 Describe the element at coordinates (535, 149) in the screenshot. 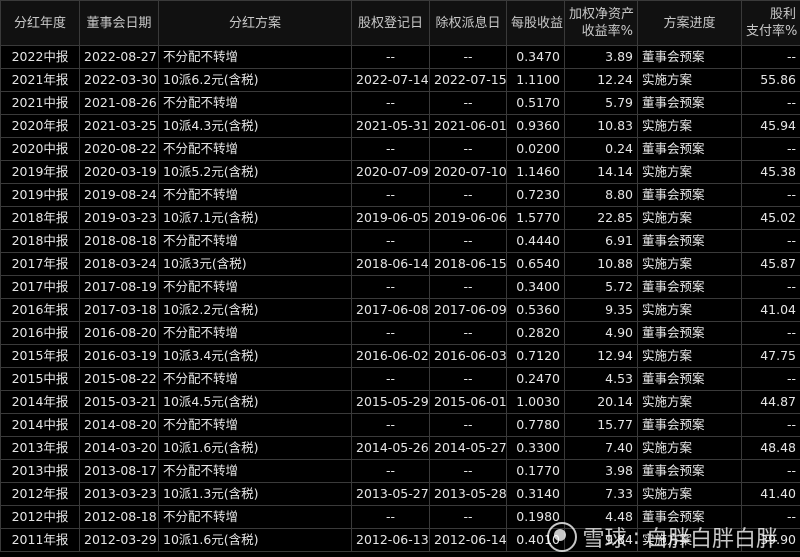

I see `cell-eps: 0.0200` at that location.